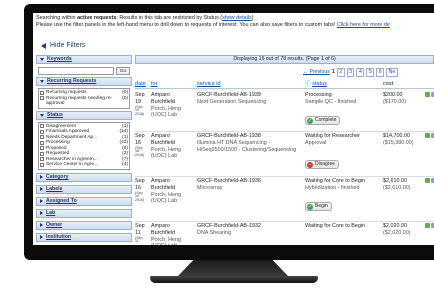 Image resolution: width=434 pixels, height=292 pixels. Describe the element at coordinates (284, 131) in the screenshot. I see `row-divider` at that location.